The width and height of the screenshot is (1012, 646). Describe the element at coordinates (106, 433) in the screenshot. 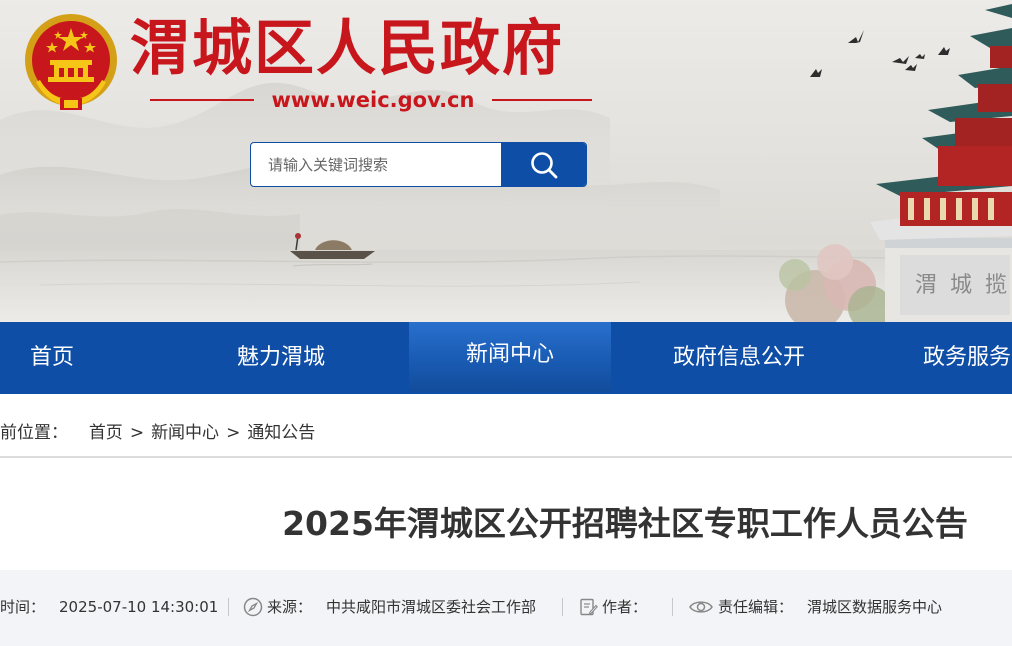

I see `breadcrumb-home: 首页` at that location.